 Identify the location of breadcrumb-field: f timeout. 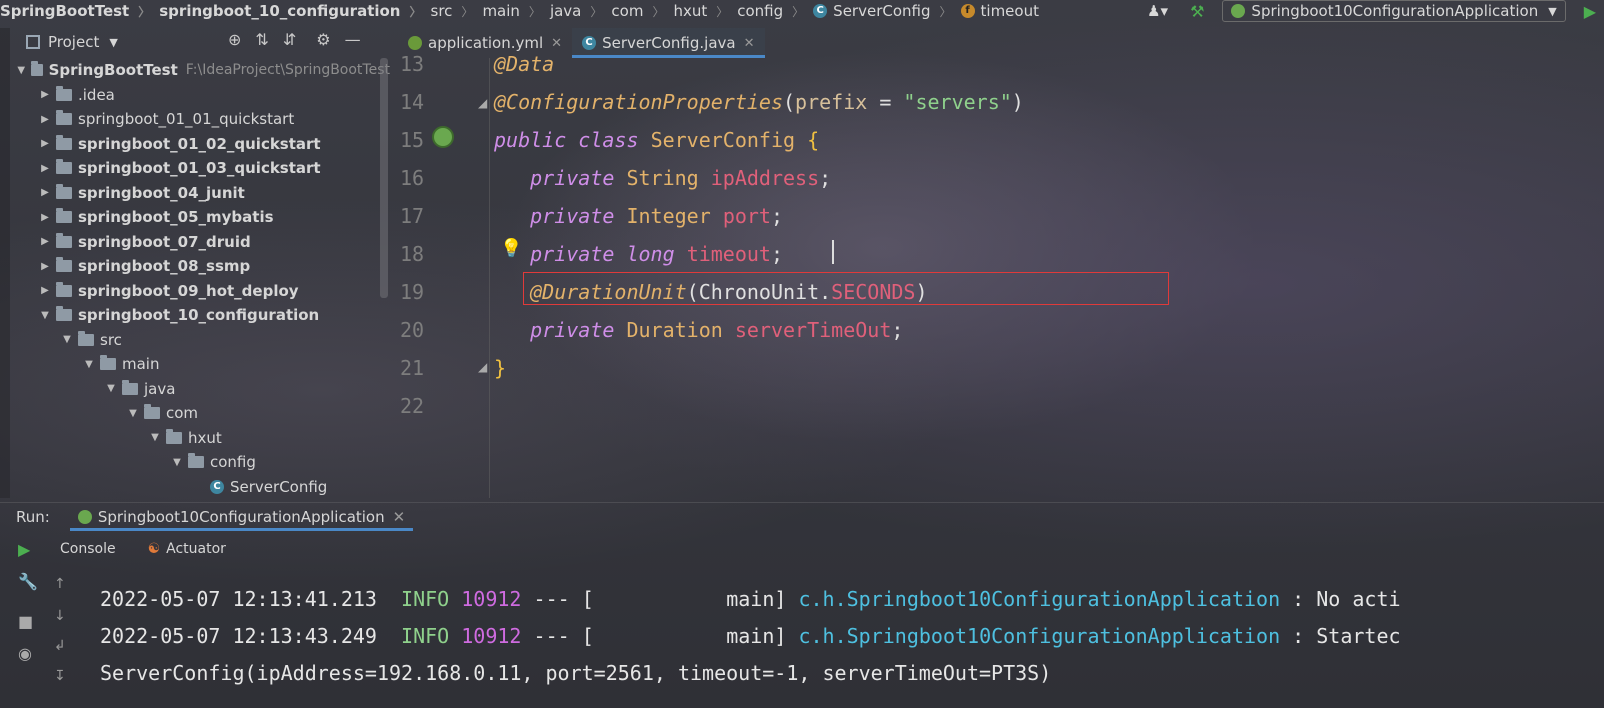
(999, 11).